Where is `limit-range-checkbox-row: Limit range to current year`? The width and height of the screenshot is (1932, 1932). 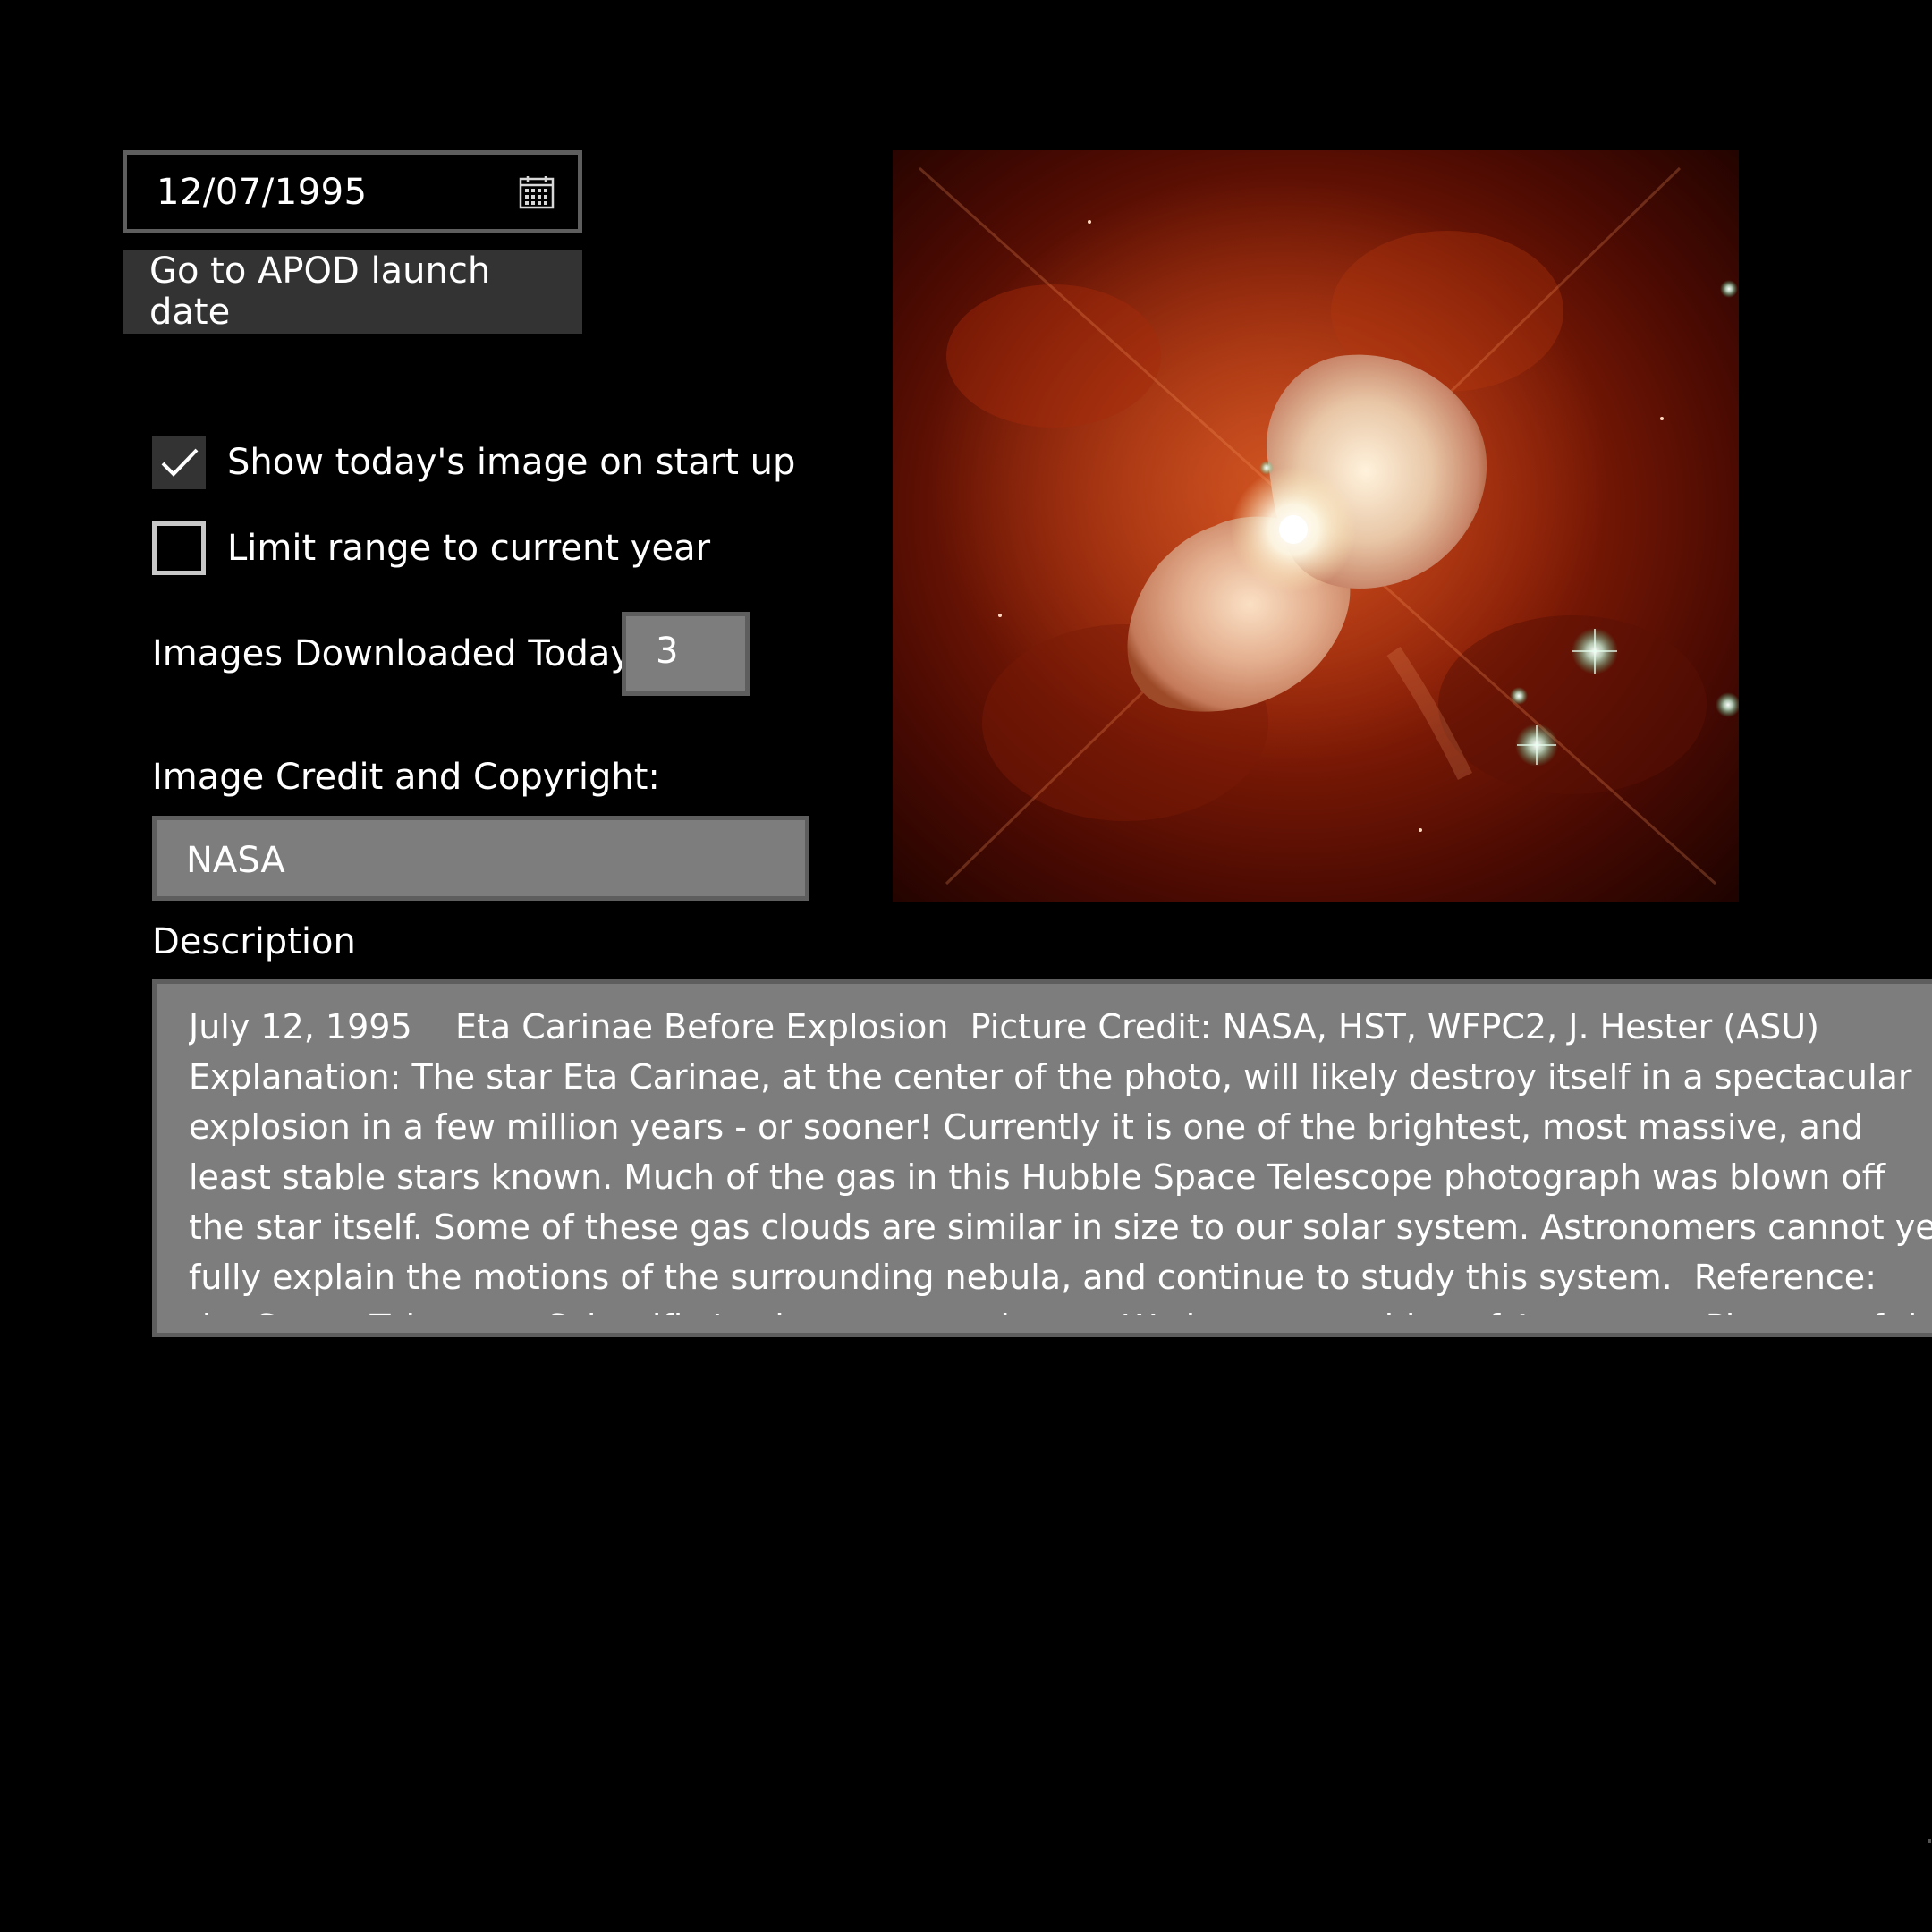 limit-range-checkbox-row: Limit range to current year is located at coordinates (431, 548).